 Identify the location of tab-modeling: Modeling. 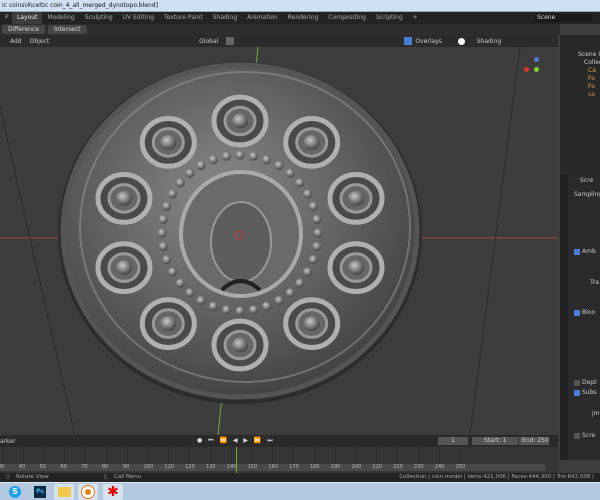
(60, 18).